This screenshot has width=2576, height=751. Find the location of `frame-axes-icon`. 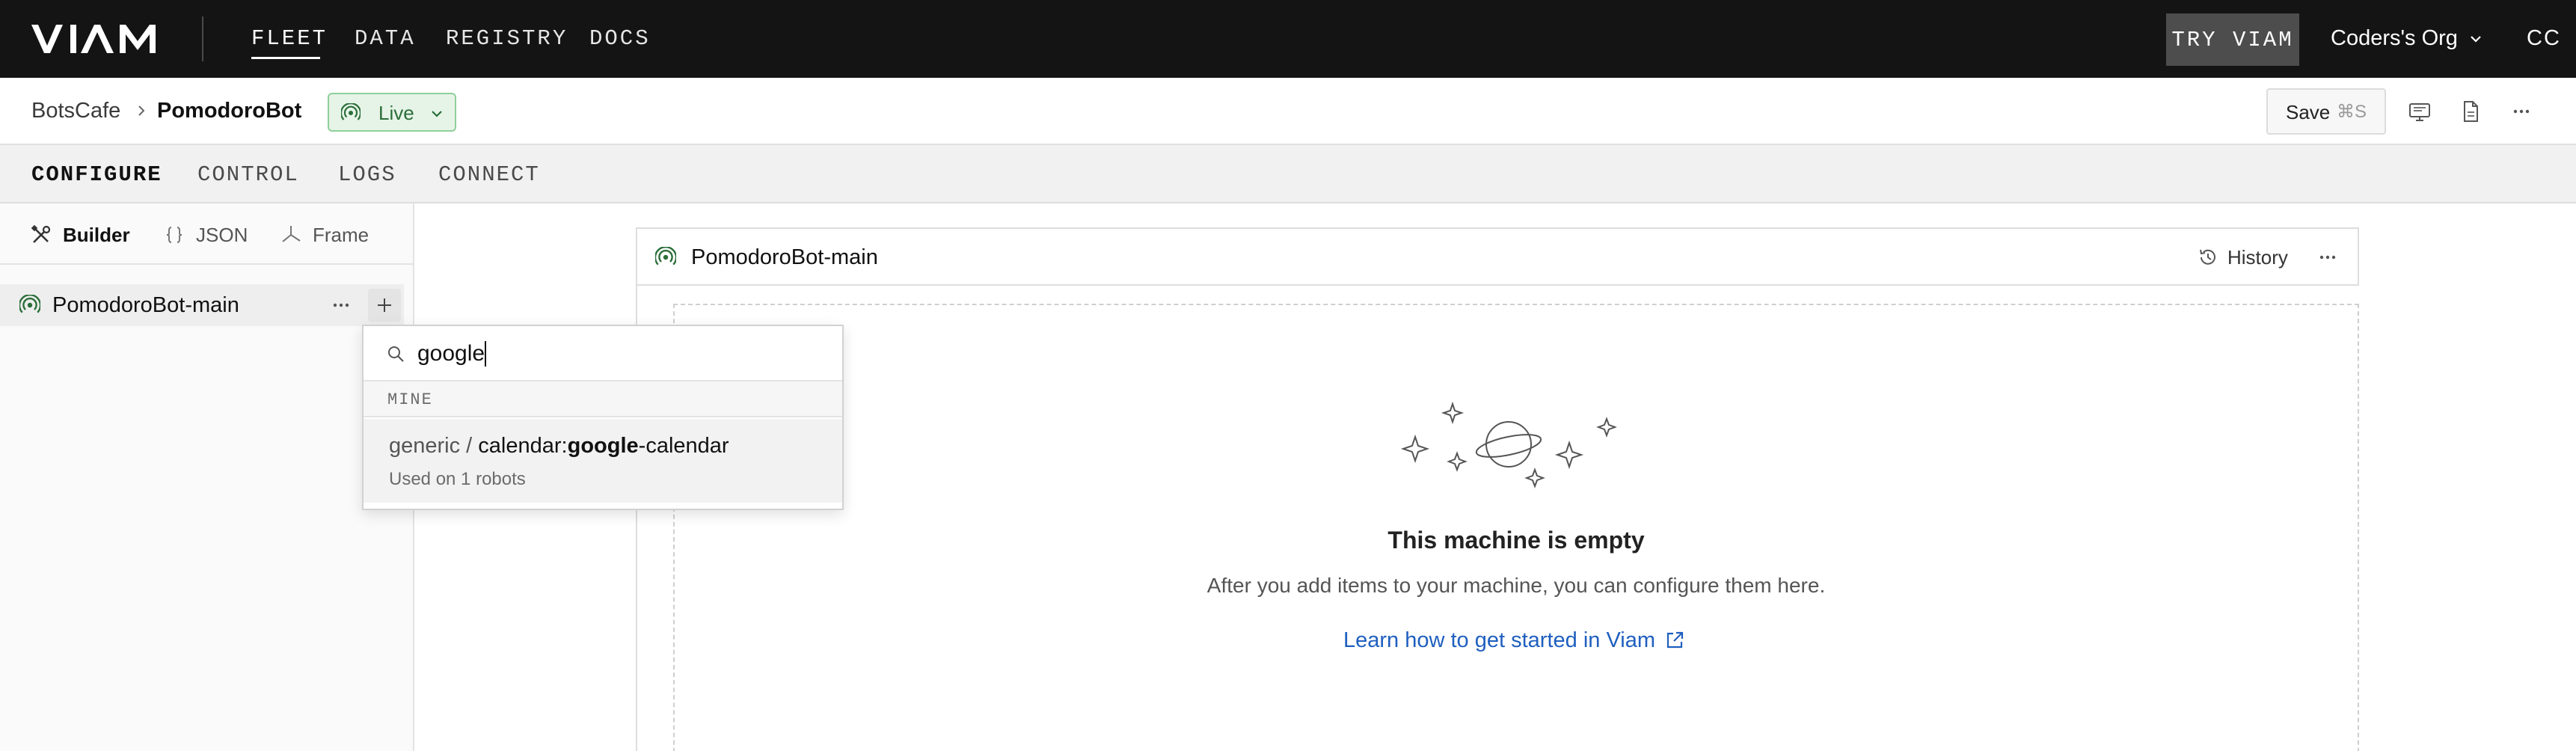

frame-axes-icon is located at coordinates (291, 234).